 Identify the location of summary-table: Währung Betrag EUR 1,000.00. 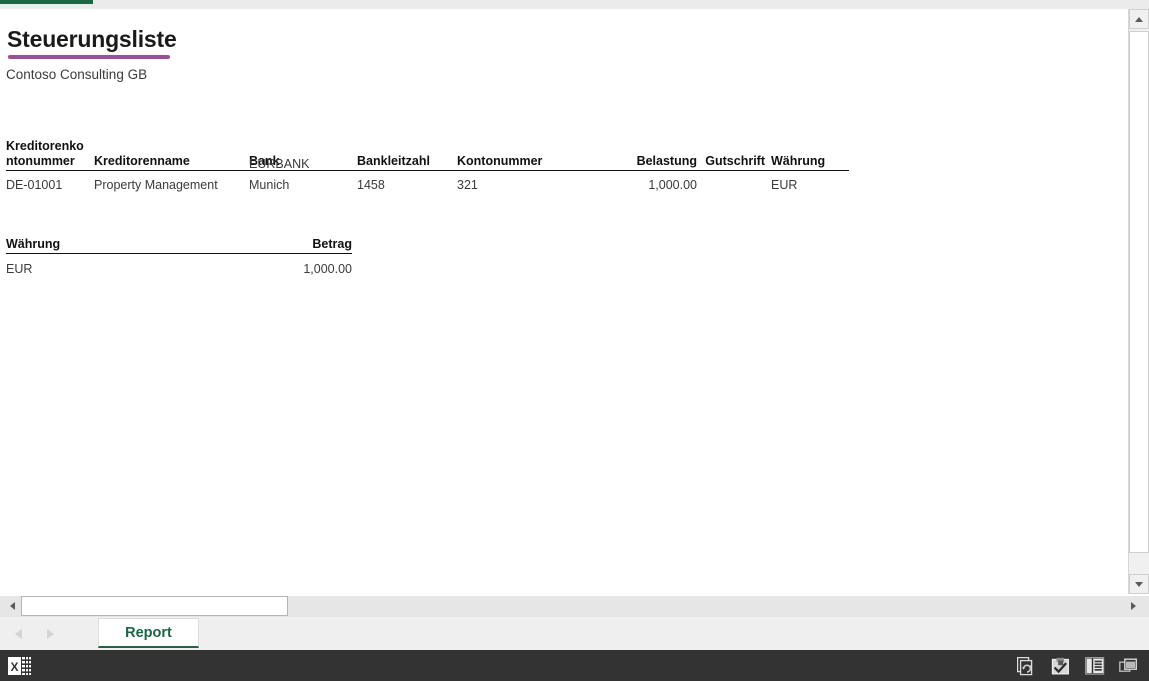
(179, 259).